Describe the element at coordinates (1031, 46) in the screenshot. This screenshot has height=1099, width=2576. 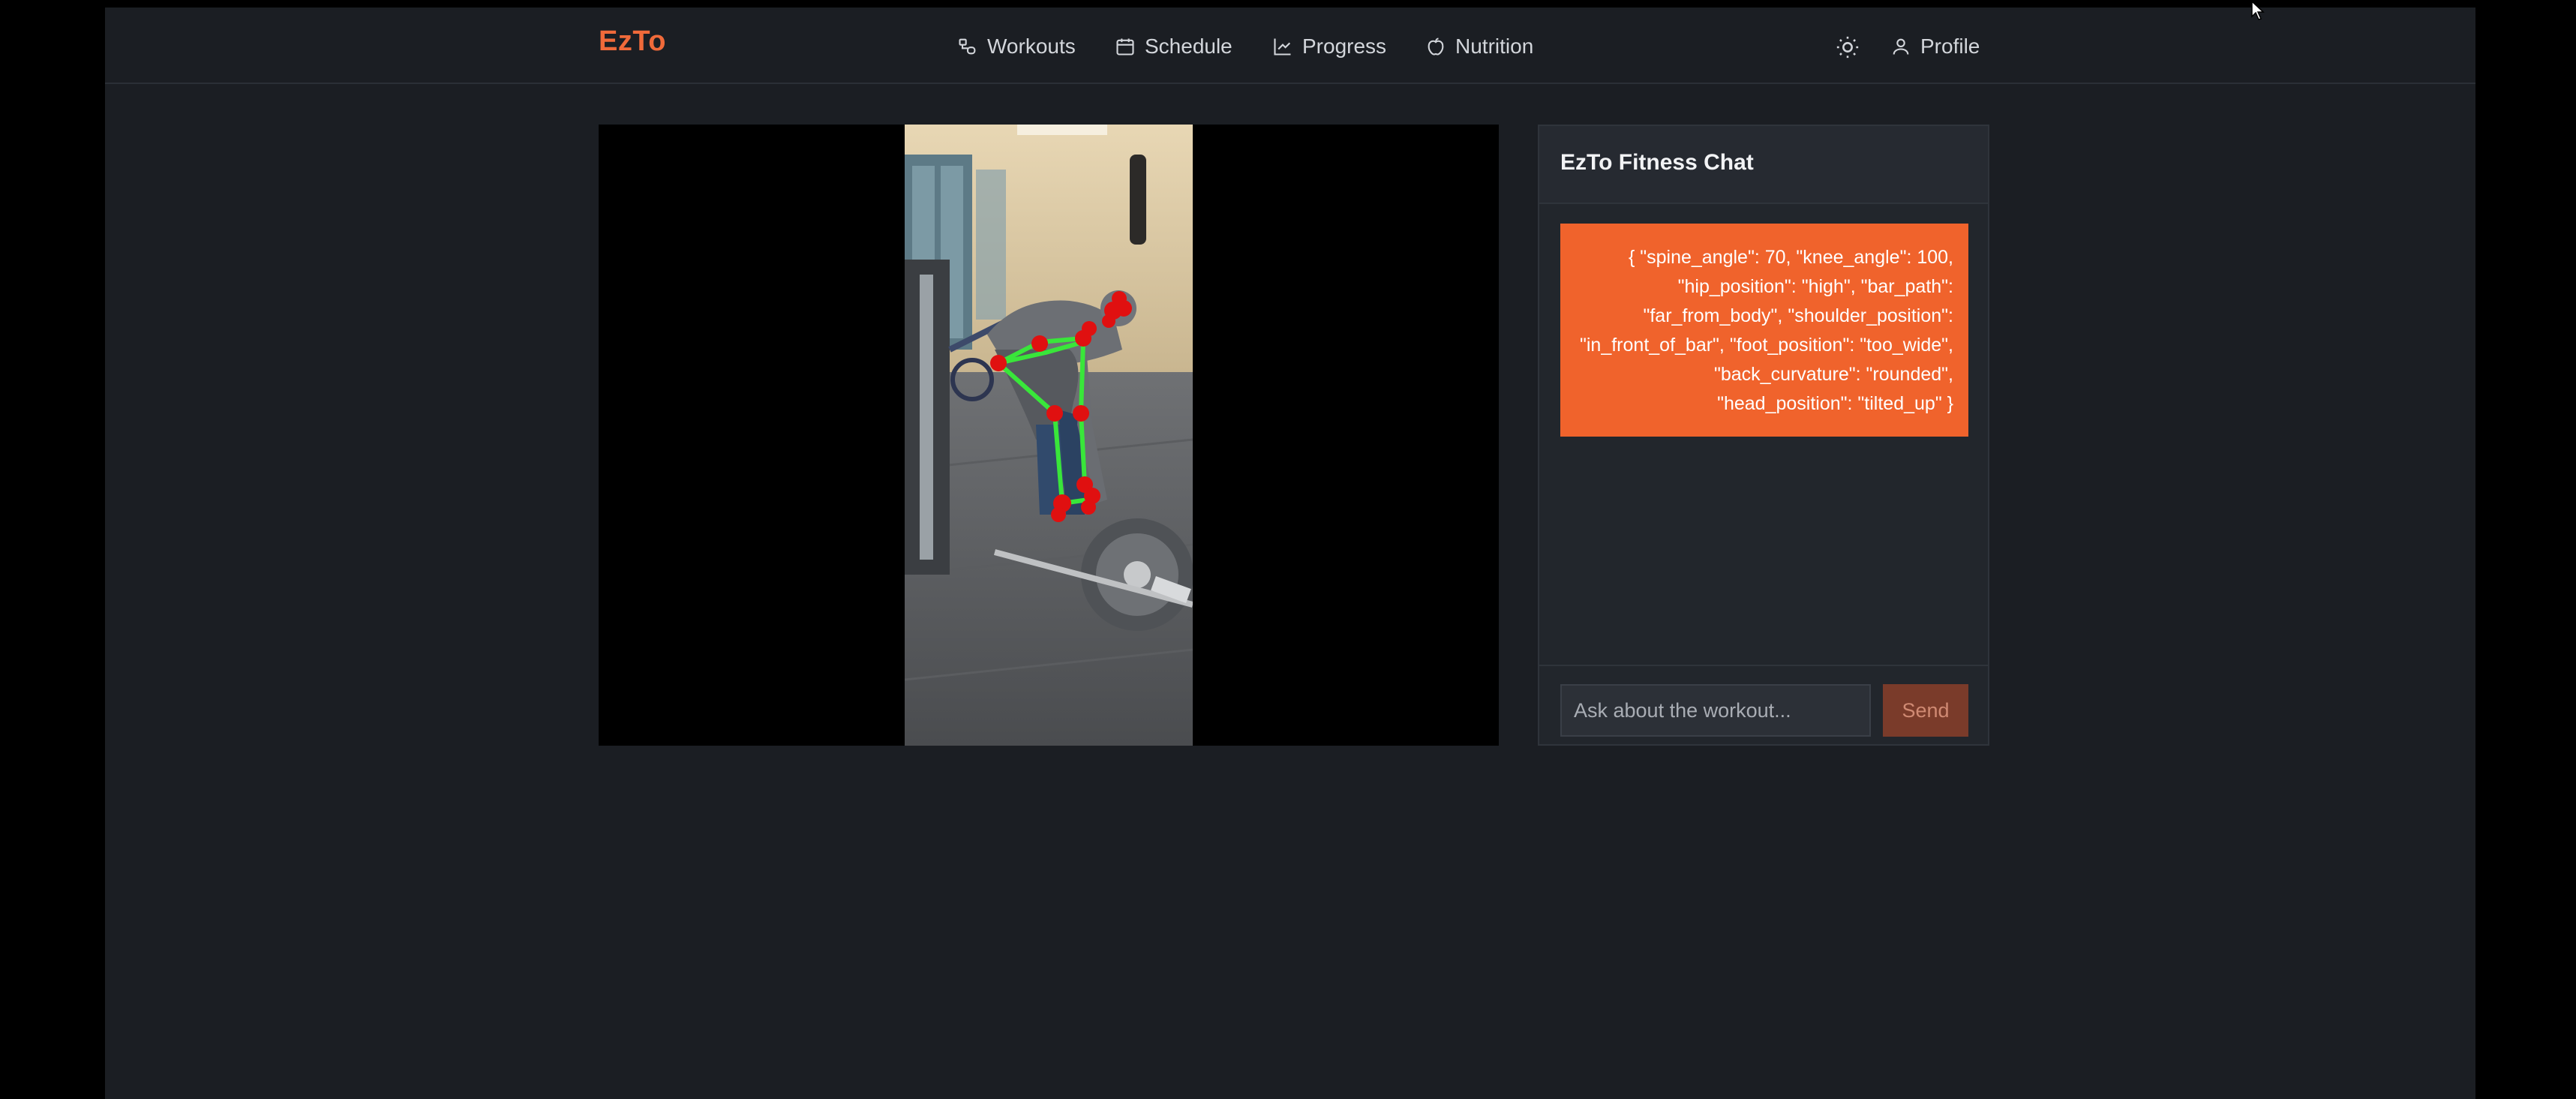
I see `nav-workouts-label: Workouts` at that location.